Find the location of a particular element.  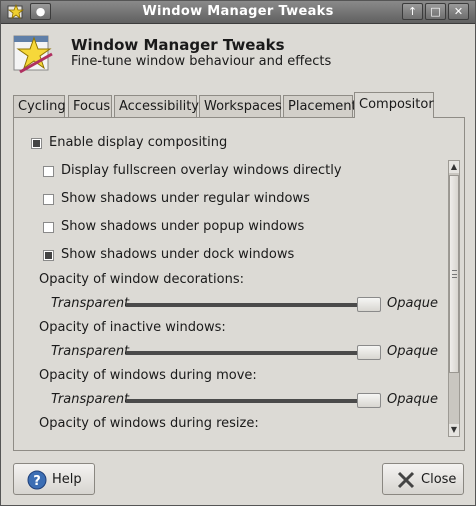

opacity-decorations-label: Opacity of window decorations: is located at coordinates (141, 279).